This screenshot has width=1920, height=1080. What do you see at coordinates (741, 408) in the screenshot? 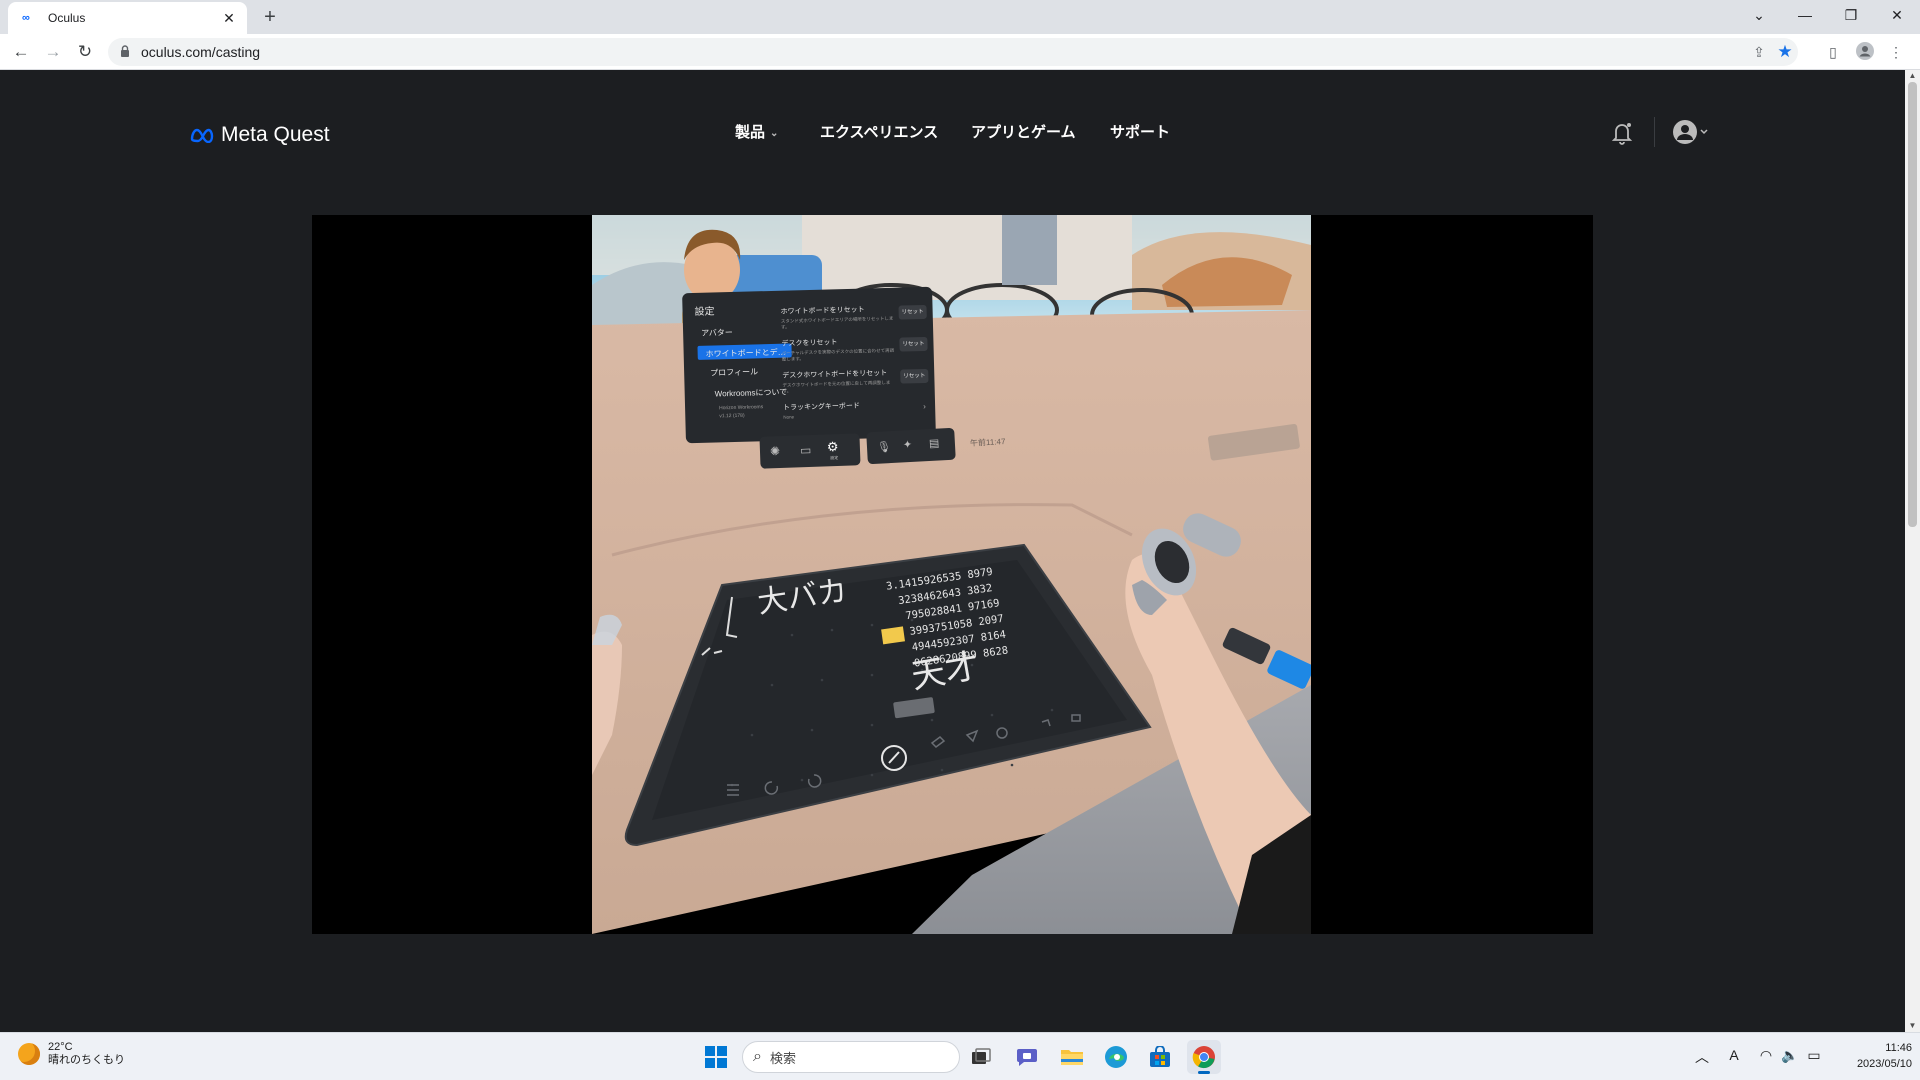
I see `app-version-line1: Horizon Workrooms` at bounding box center [741, 408].